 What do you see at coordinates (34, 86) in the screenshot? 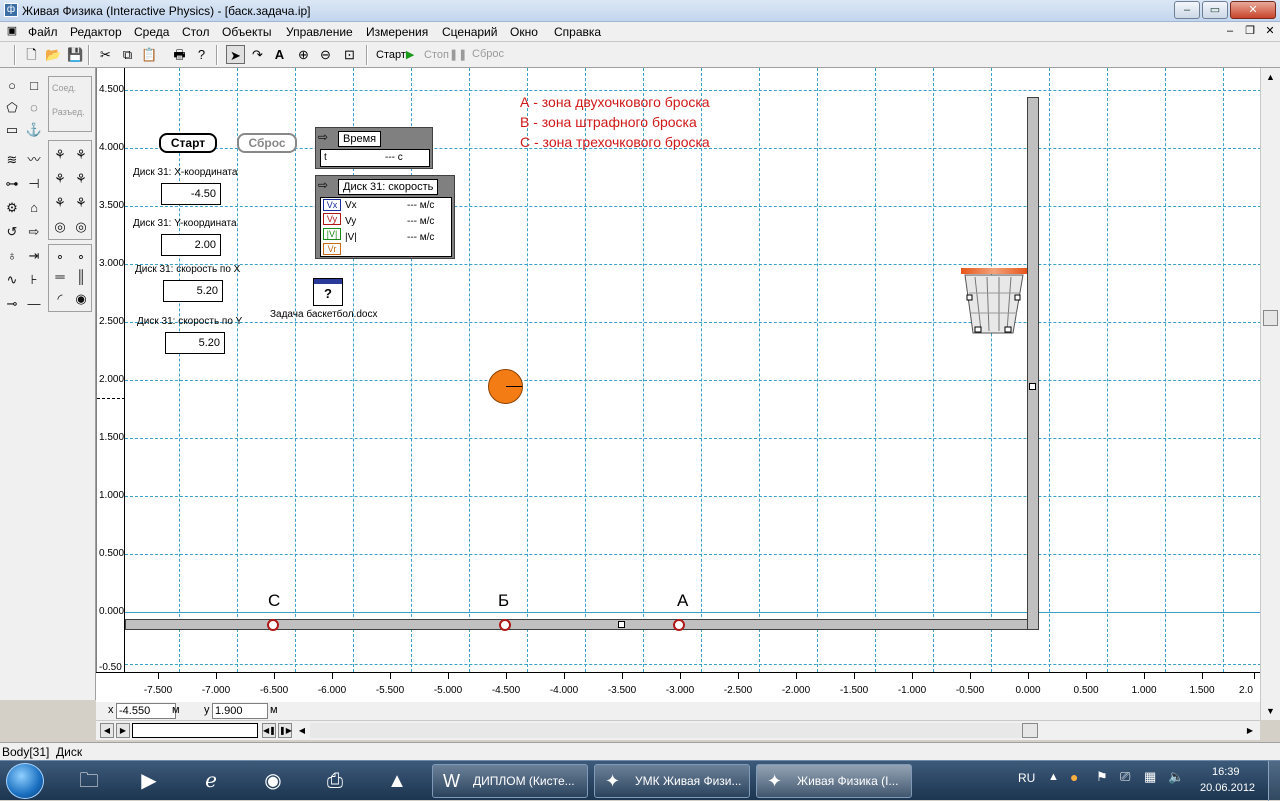
I see `rectangle-tool-icon: □` at bounding box center [34, 86].